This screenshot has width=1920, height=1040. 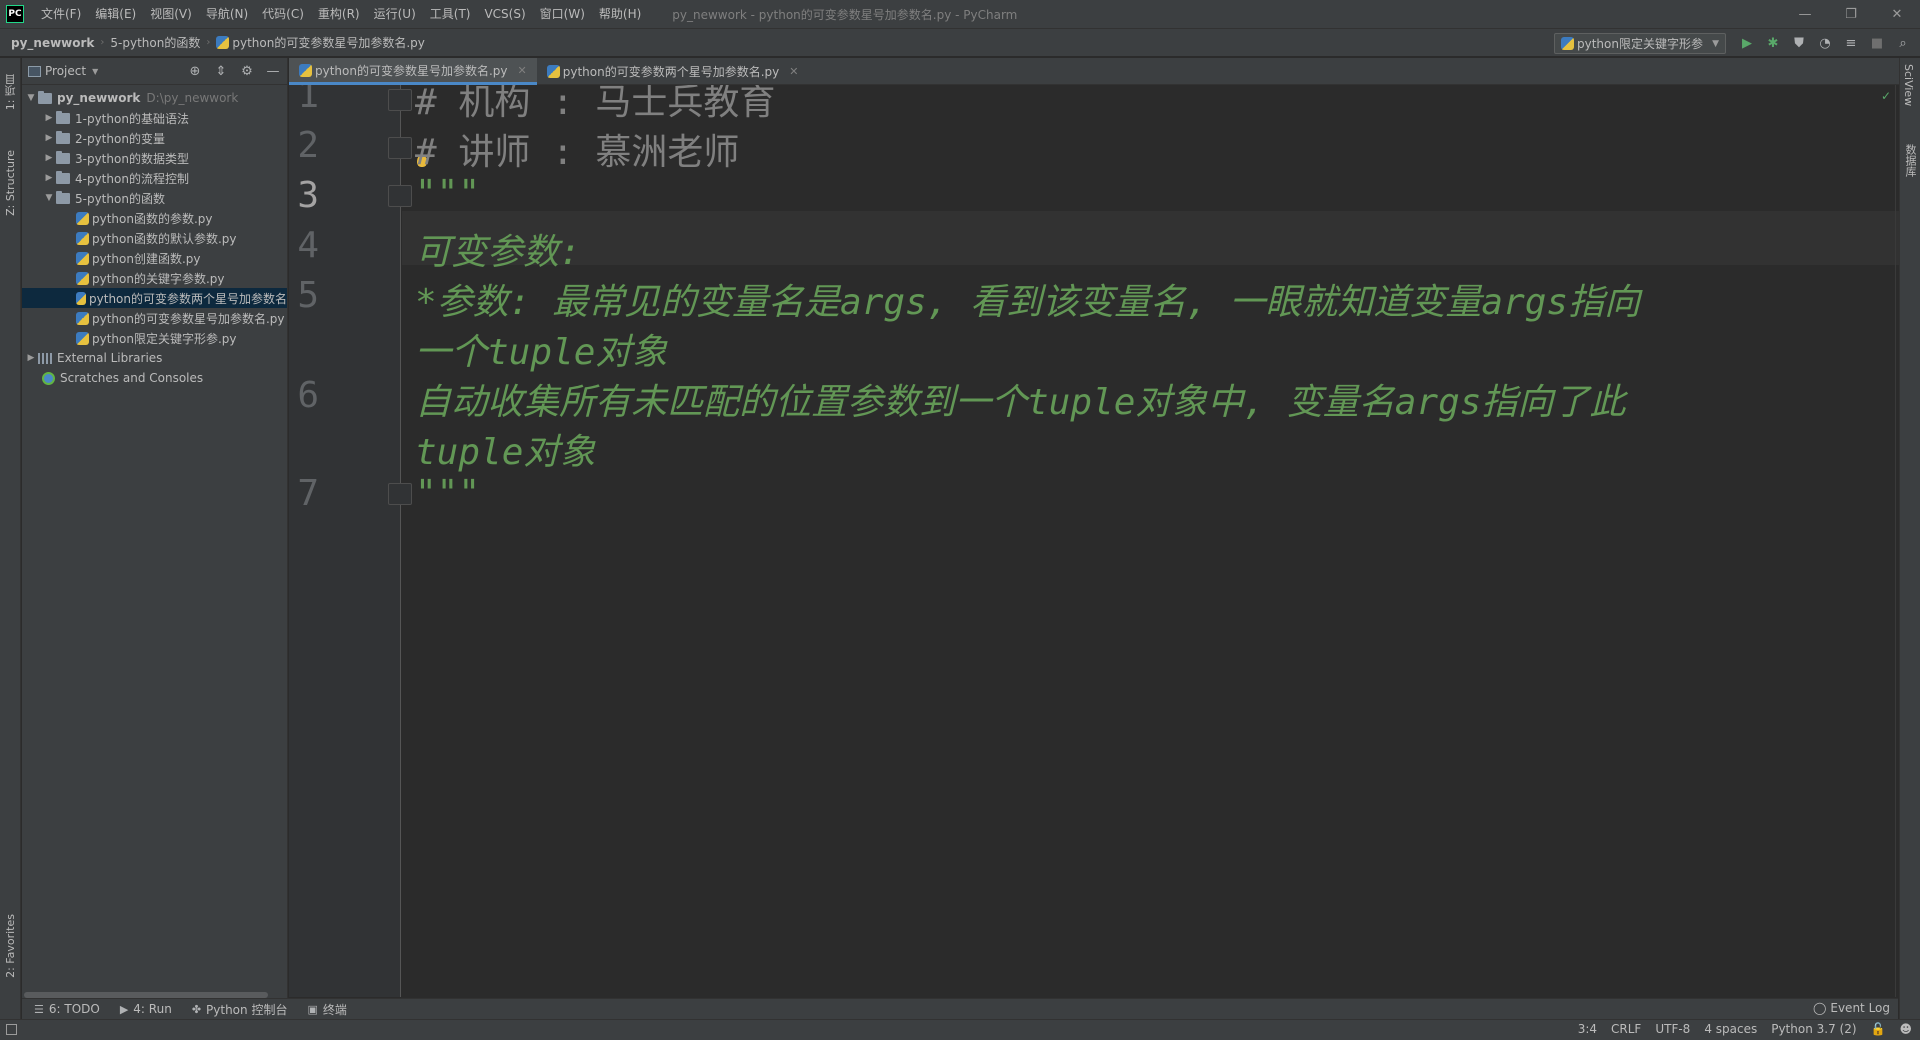 What do you see at coordinates (283, 14) in the screenshot?
I see `menu-code: 代码(C)` at bounding box center [283, 14].